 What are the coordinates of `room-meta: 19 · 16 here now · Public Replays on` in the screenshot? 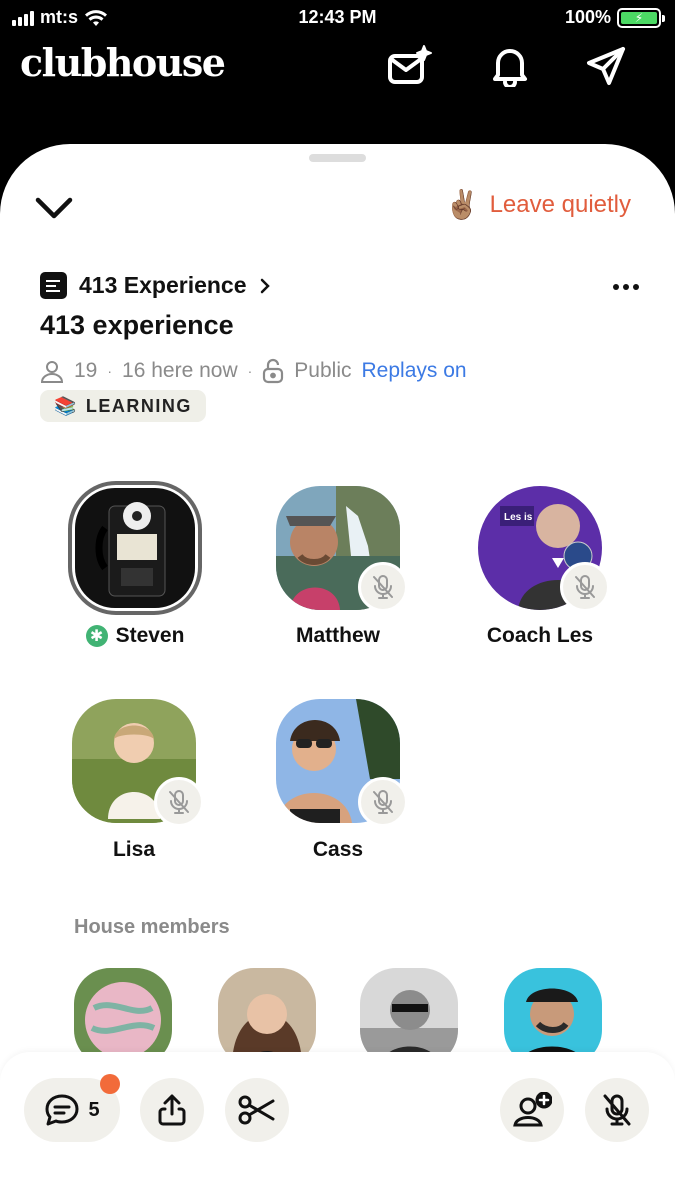 It's located at (253, 371).